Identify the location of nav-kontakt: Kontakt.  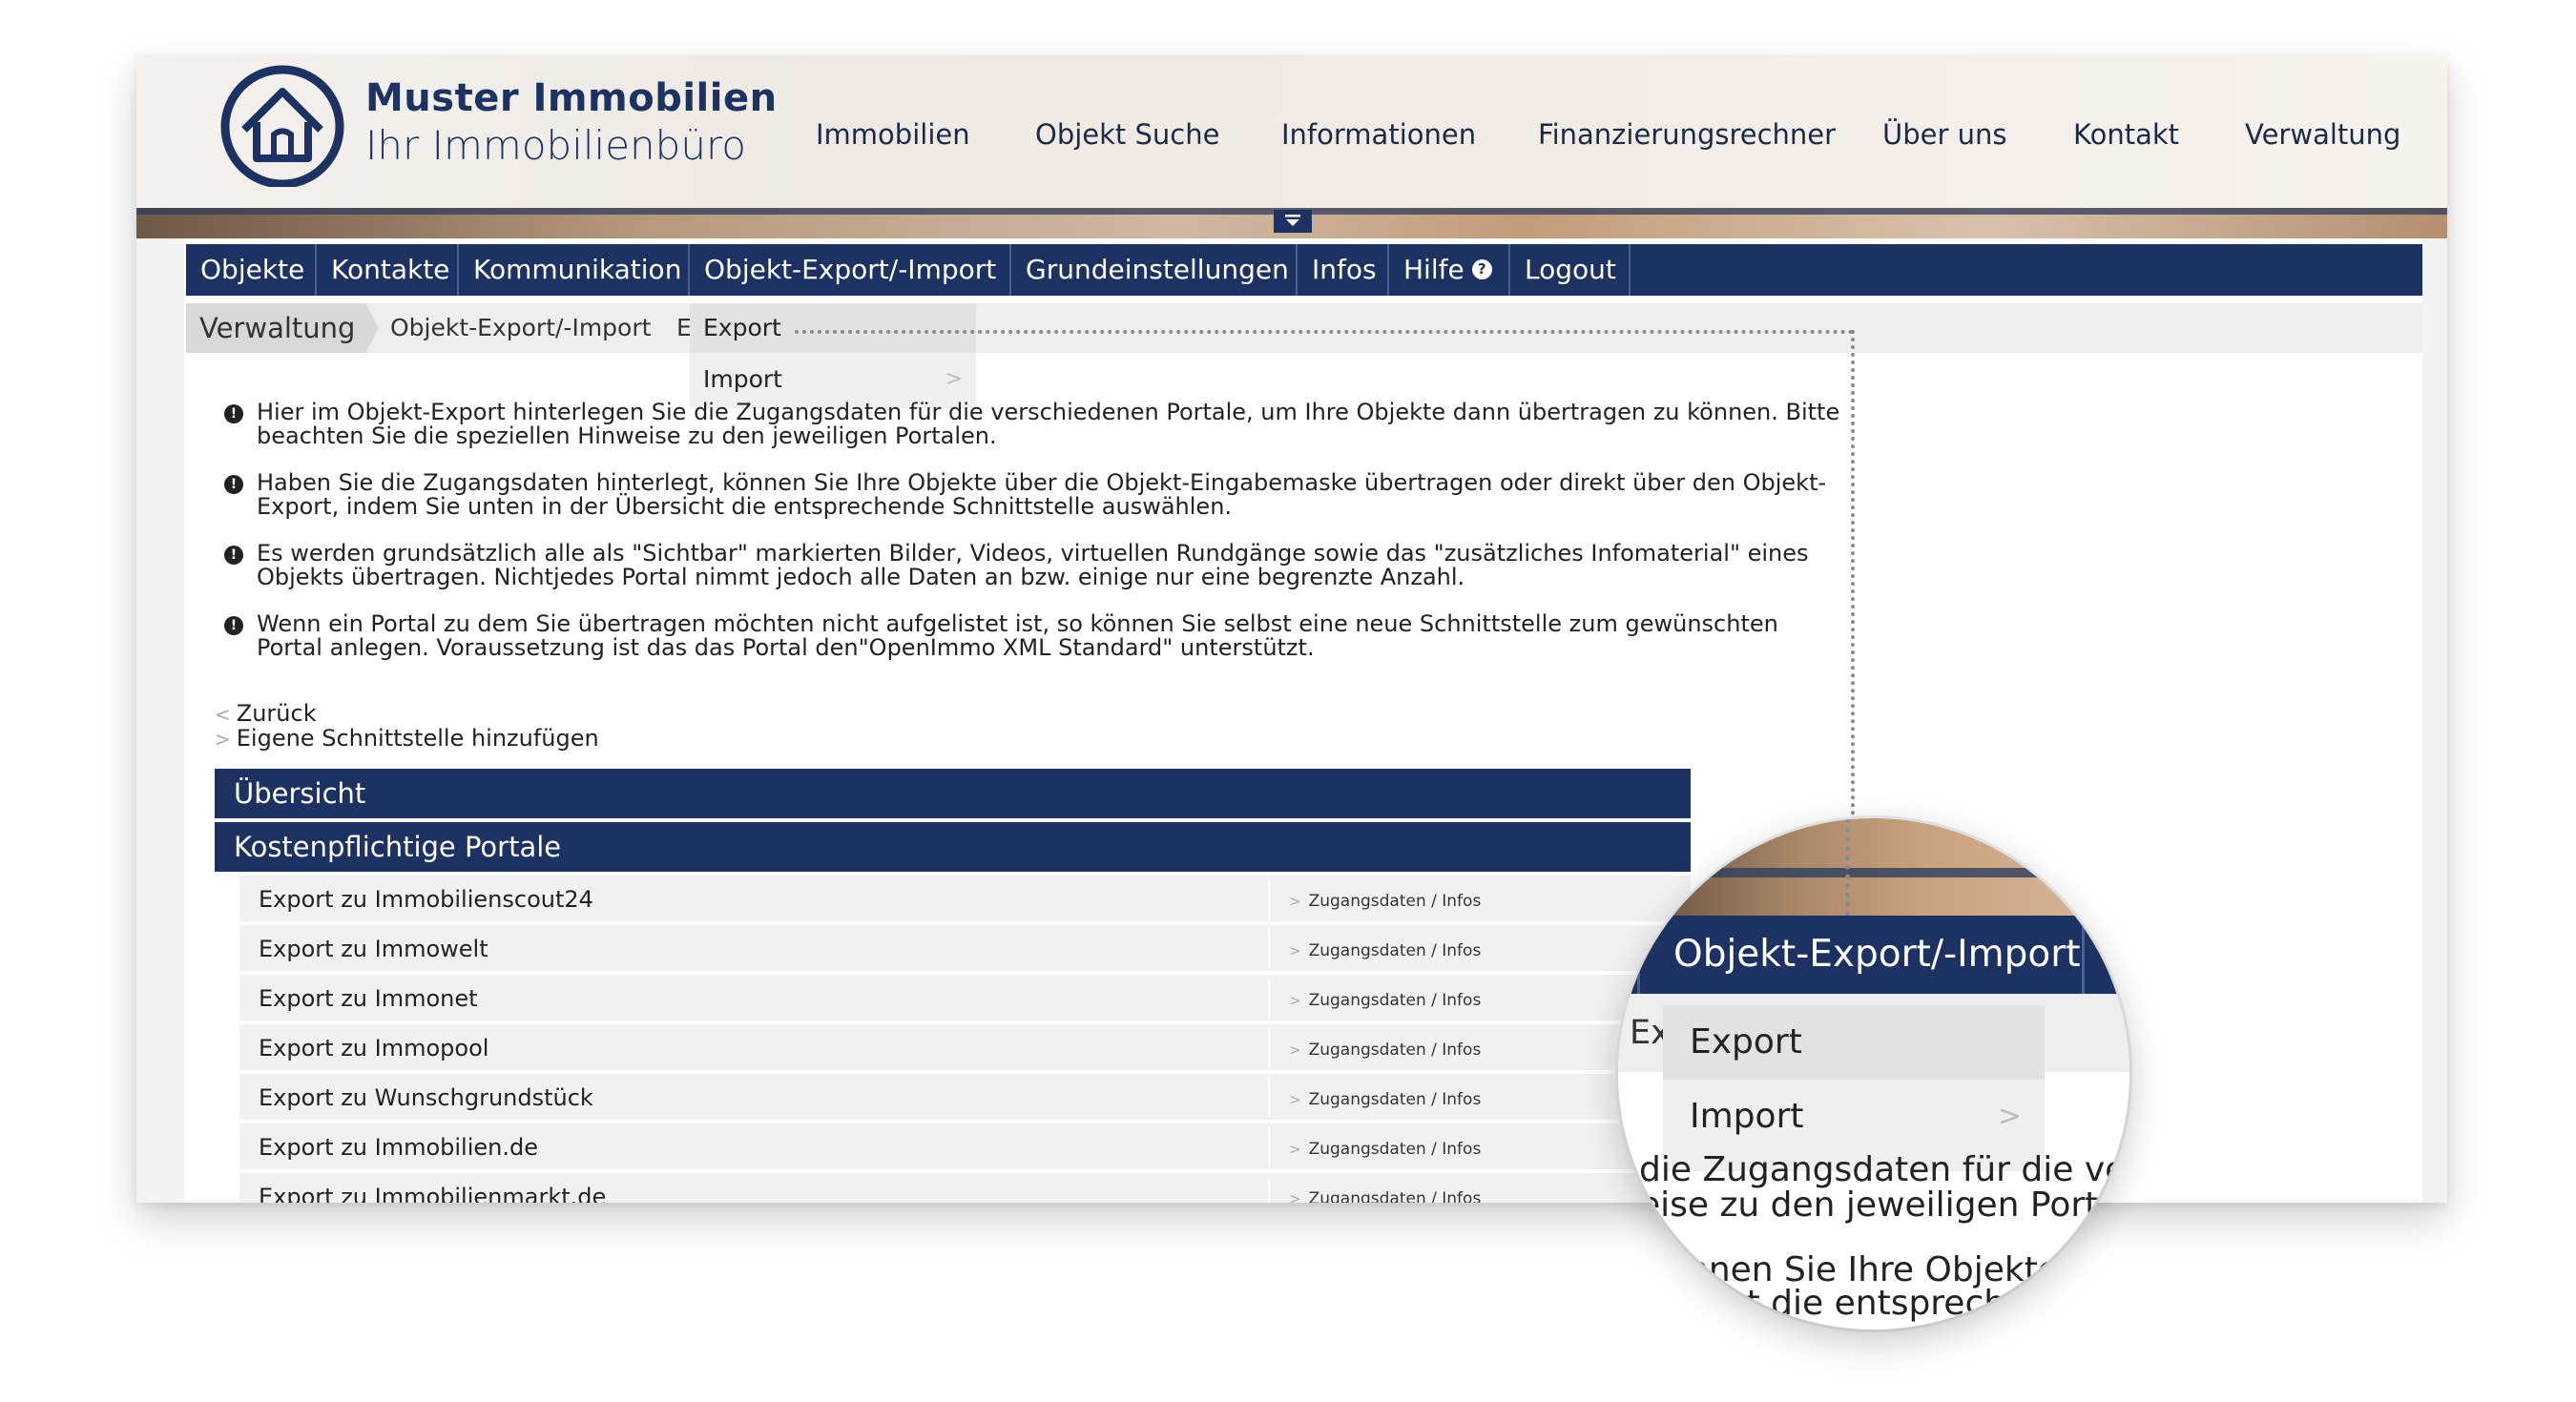
(2126, 135).